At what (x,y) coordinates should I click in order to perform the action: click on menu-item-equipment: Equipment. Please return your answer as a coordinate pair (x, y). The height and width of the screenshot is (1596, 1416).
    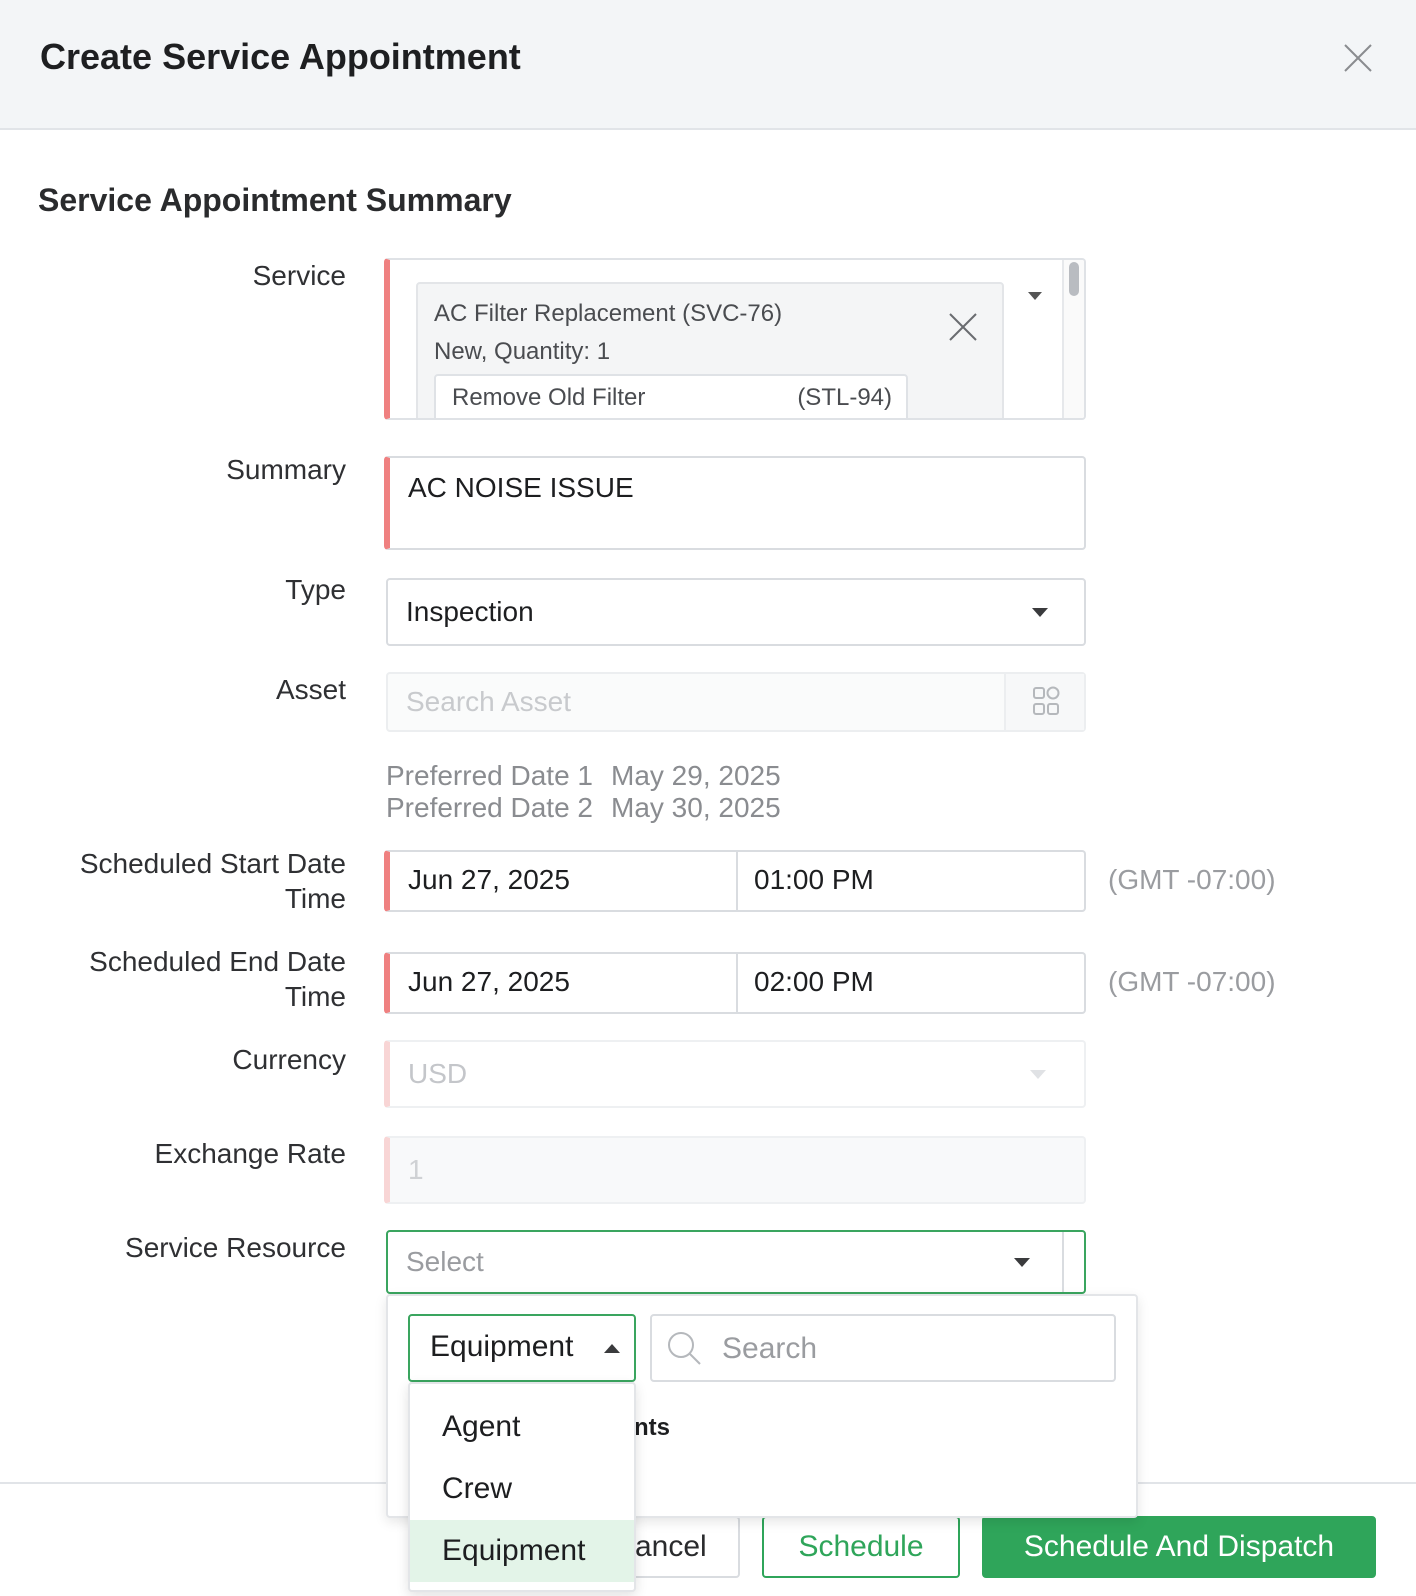
    Looking at the image, I should click on (522, 1551).